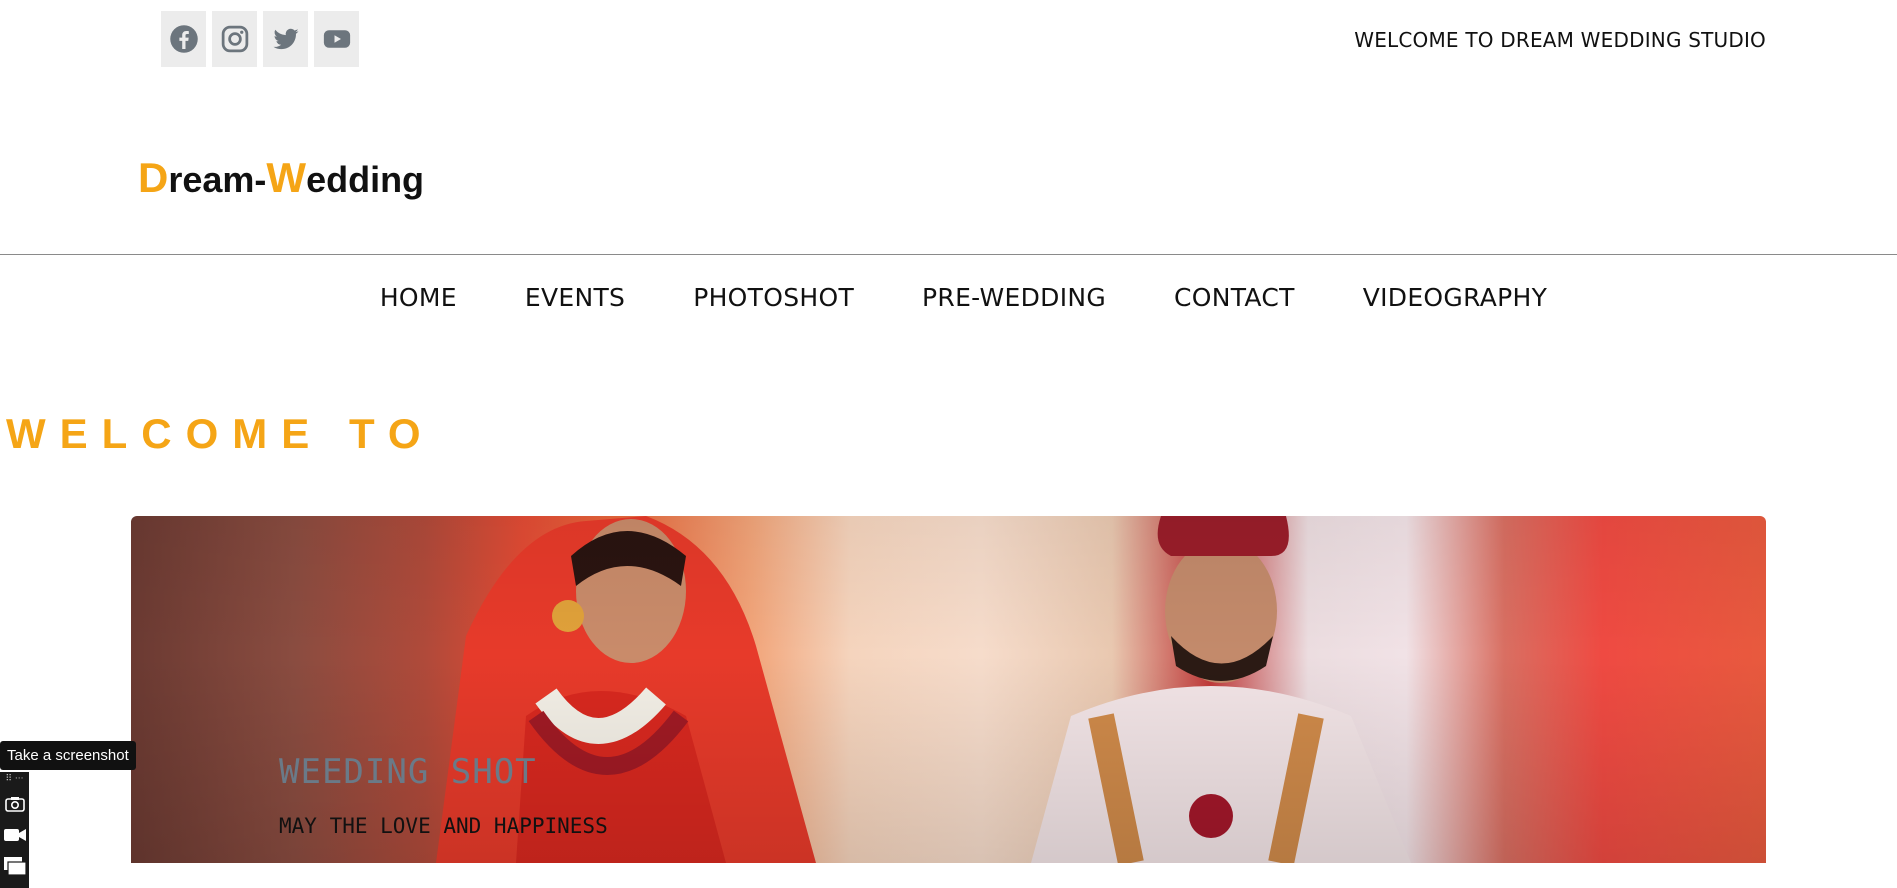  I want to click on logo-text-edding: edding, so click(365, 179).